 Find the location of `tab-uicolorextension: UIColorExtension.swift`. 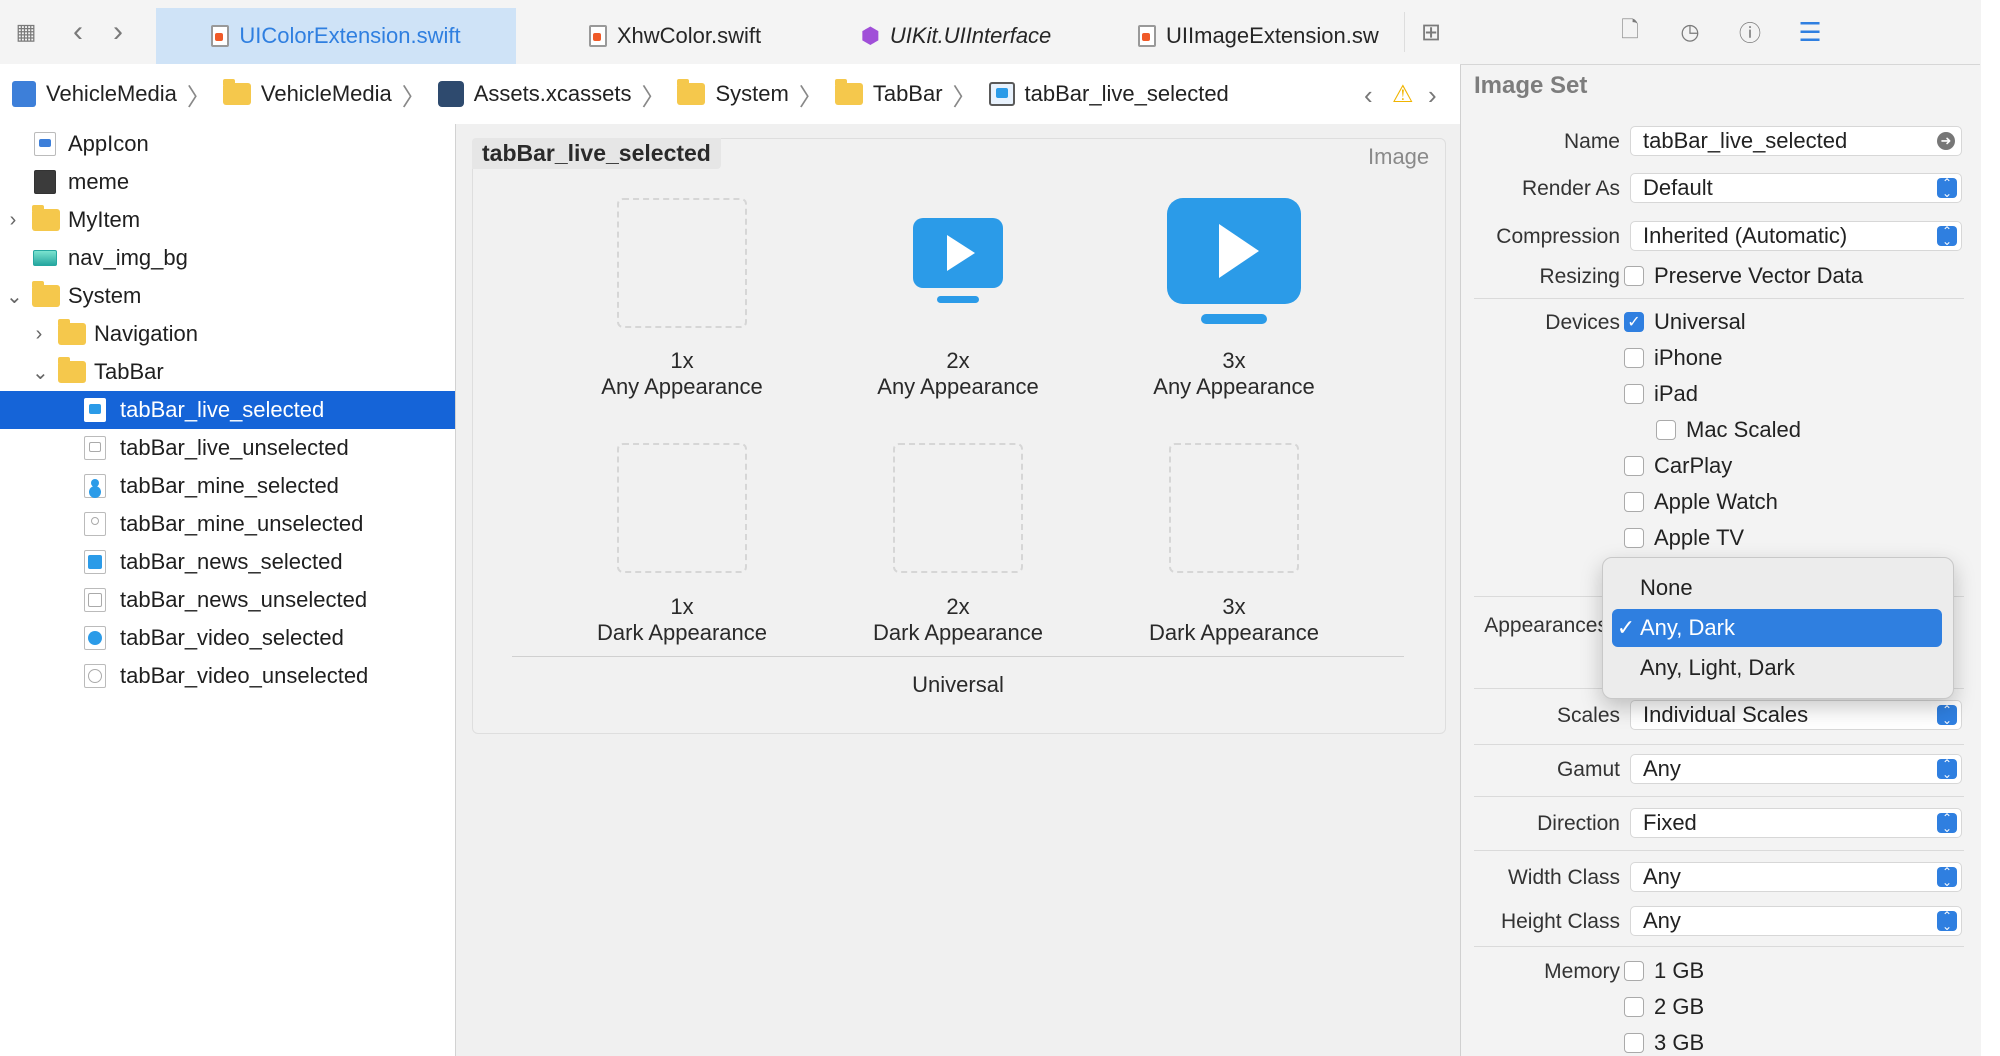

tab-uicolorextension: UIColorExtension.swift is located at coordinates (336, 36).